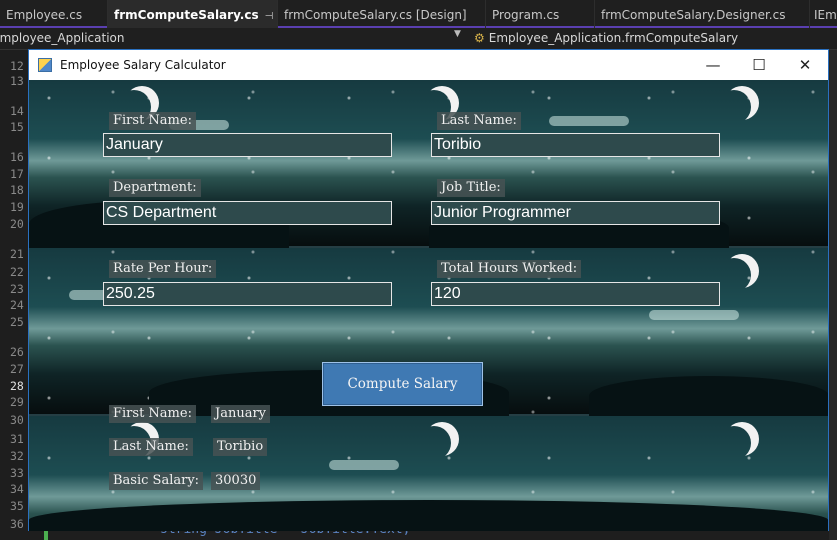  Describe the element at coordinates (17, 489) in the screenshot. I see `line-number: 34` at that location.